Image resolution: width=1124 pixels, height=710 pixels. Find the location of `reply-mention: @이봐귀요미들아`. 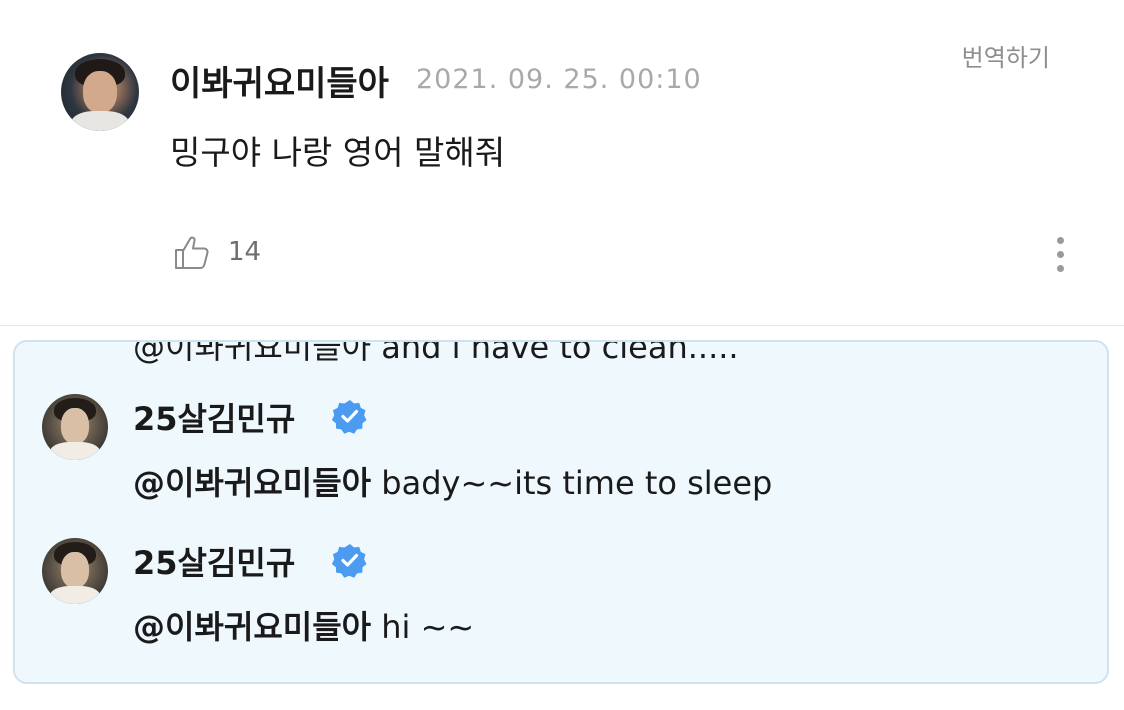

reply-mention: @이봐귀요미들아 is located at coordinates (252, 627).